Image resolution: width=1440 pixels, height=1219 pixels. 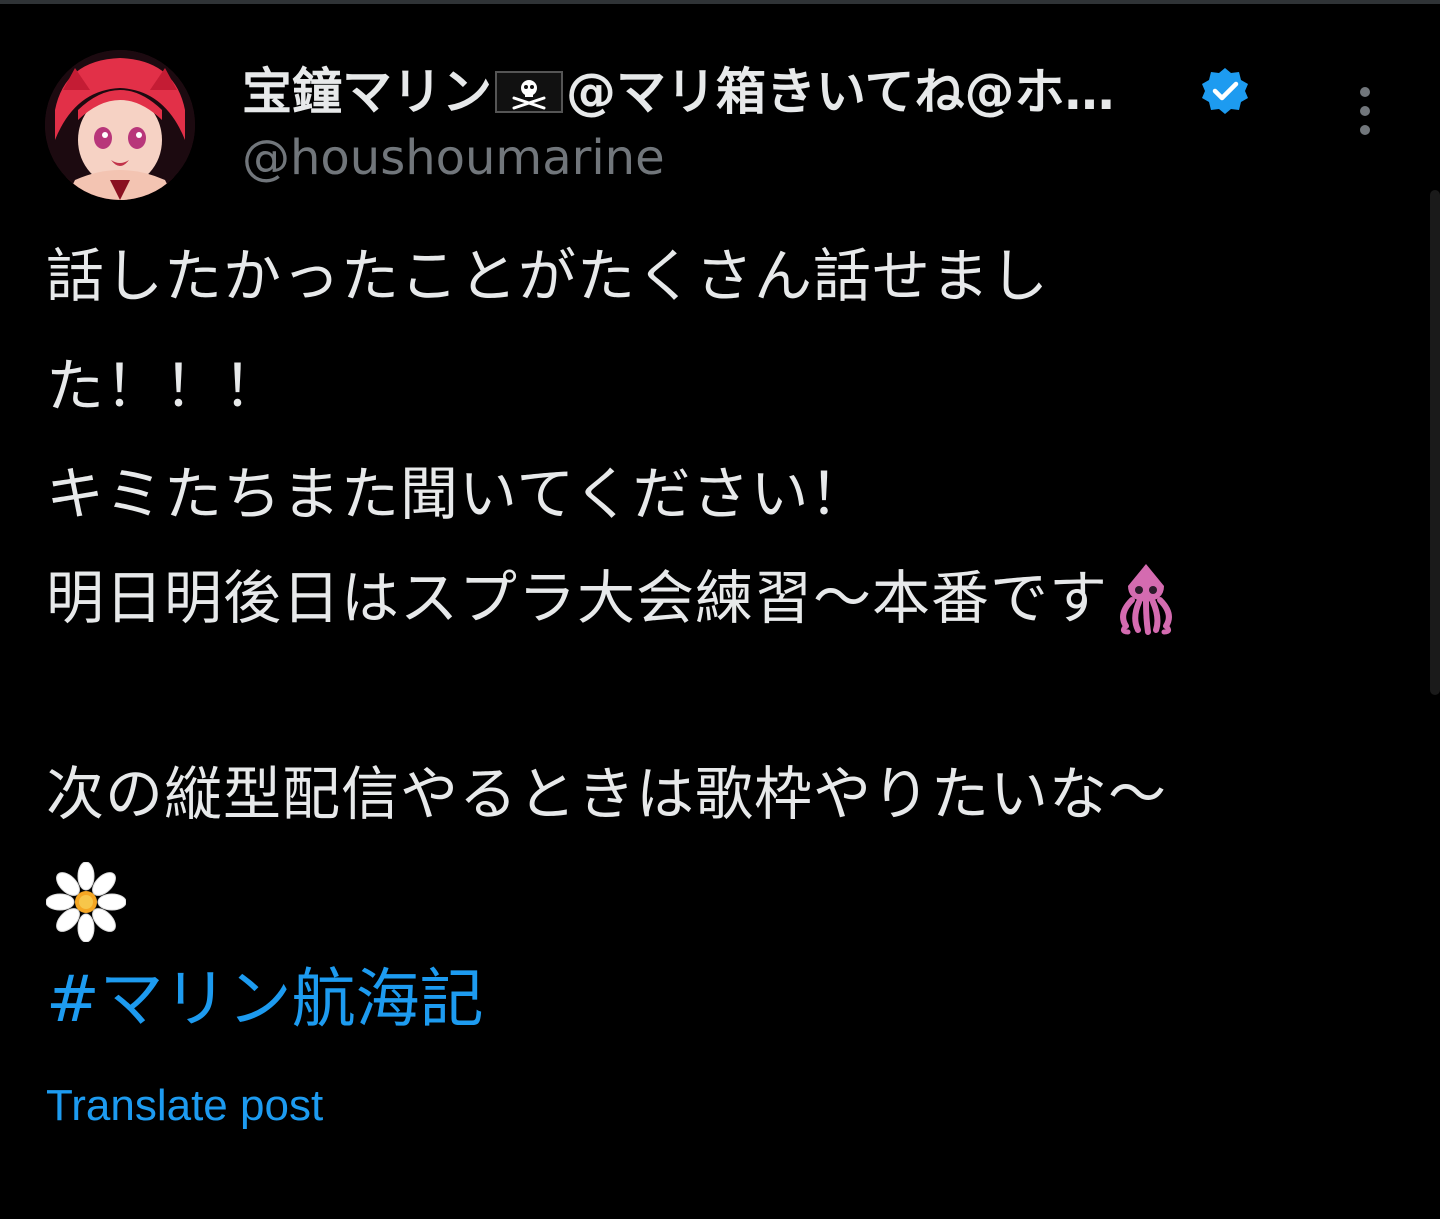 I want to click on squid-emoji, so click(x=1146, y=598).